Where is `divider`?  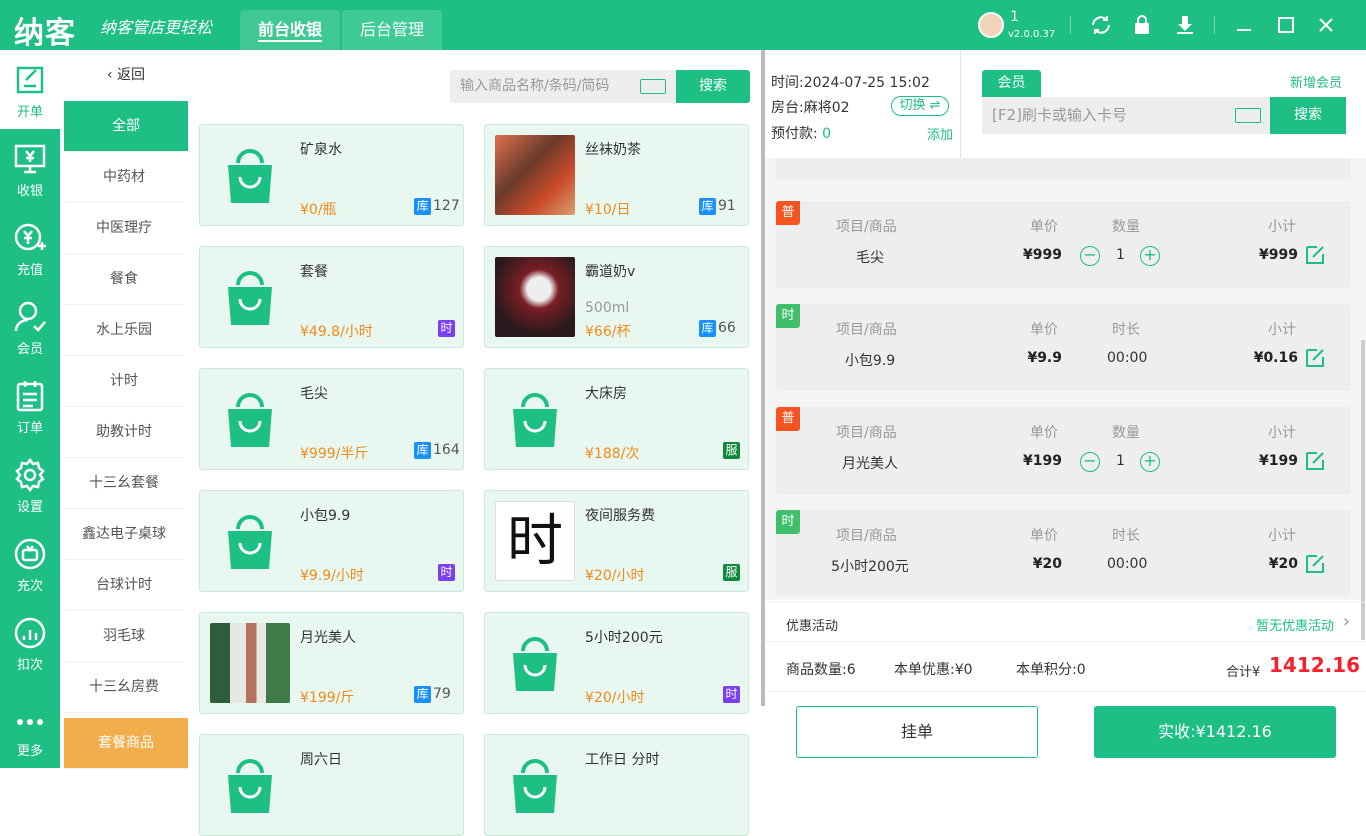 divider is located at coordinates (1070, 25).